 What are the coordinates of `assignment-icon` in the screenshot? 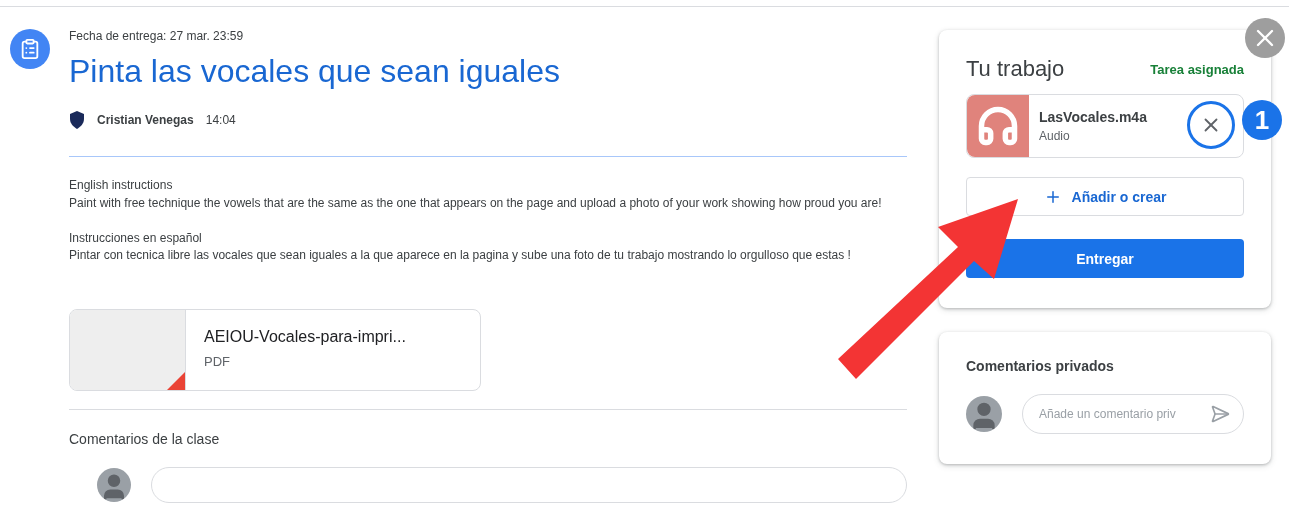 It's located at (30, 49).